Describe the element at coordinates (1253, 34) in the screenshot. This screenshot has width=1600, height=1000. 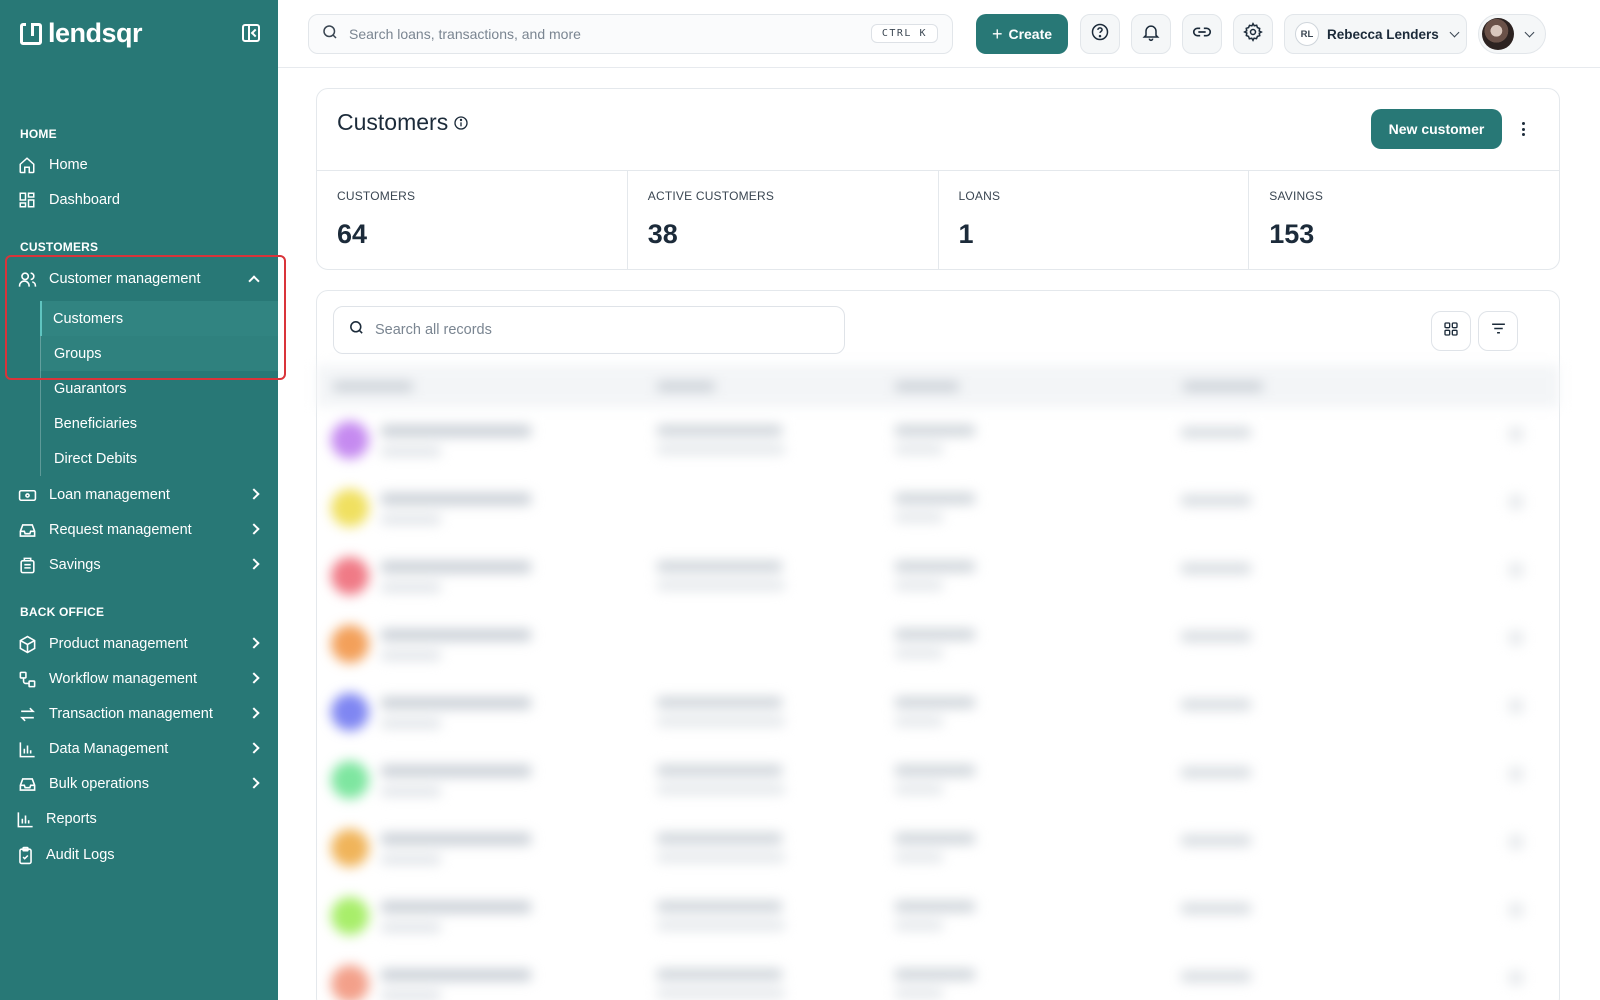
I see `settings-button` at that location.